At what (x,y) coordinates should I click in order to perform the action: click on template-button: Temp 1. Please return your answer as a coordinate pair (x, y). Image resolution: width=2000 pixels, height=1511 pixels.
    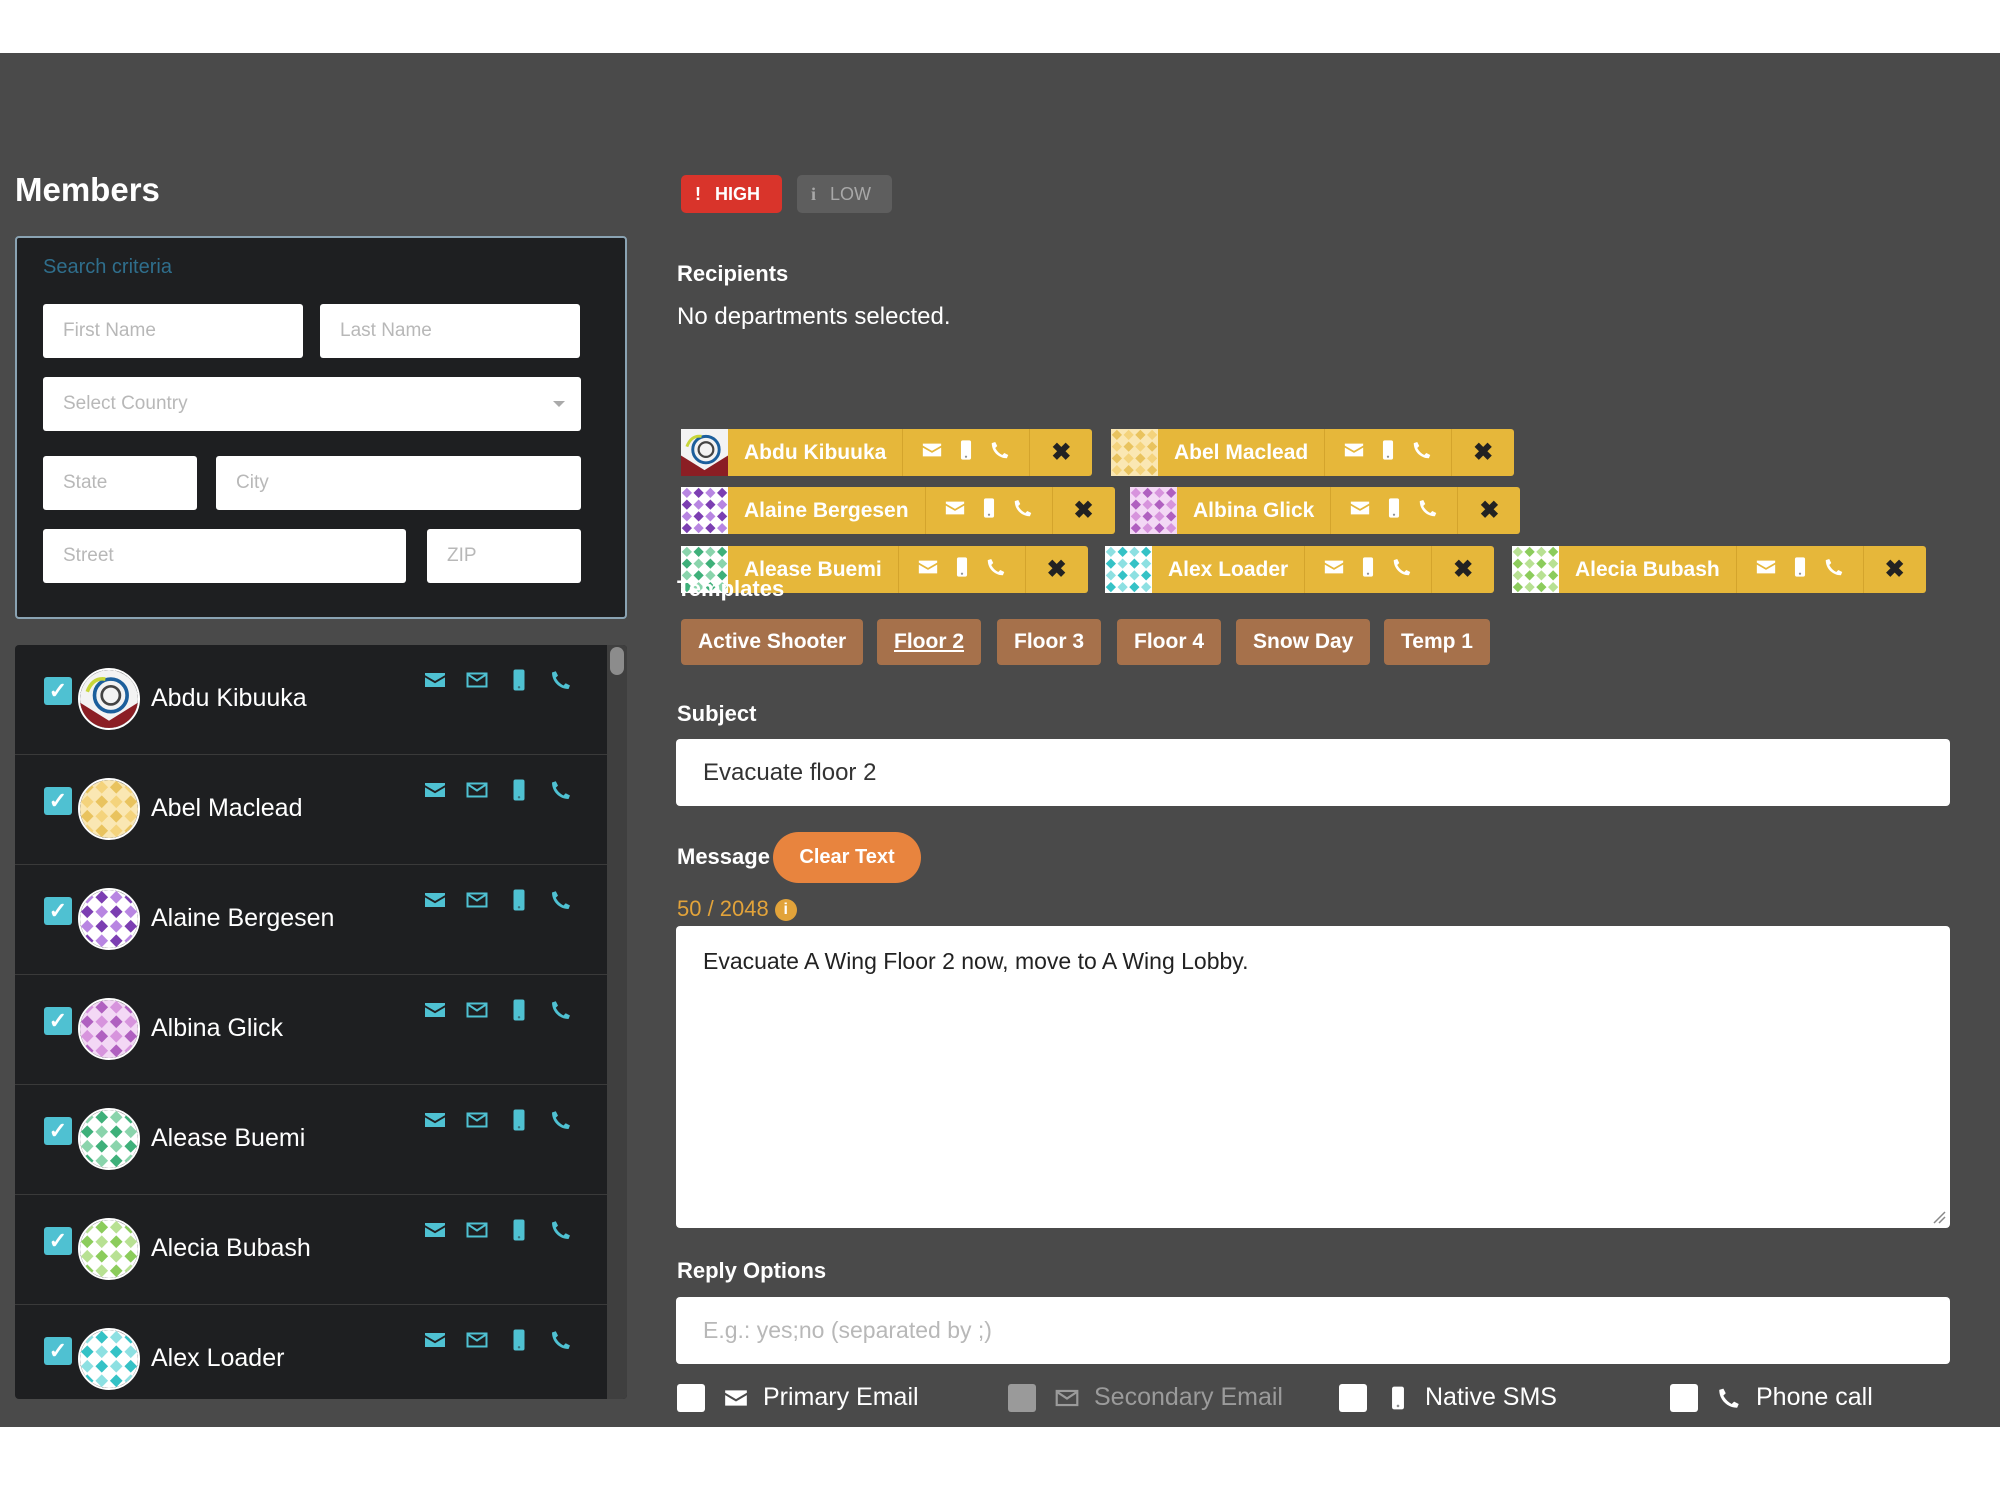
    Looking at the image, I should click on (1437, 642).